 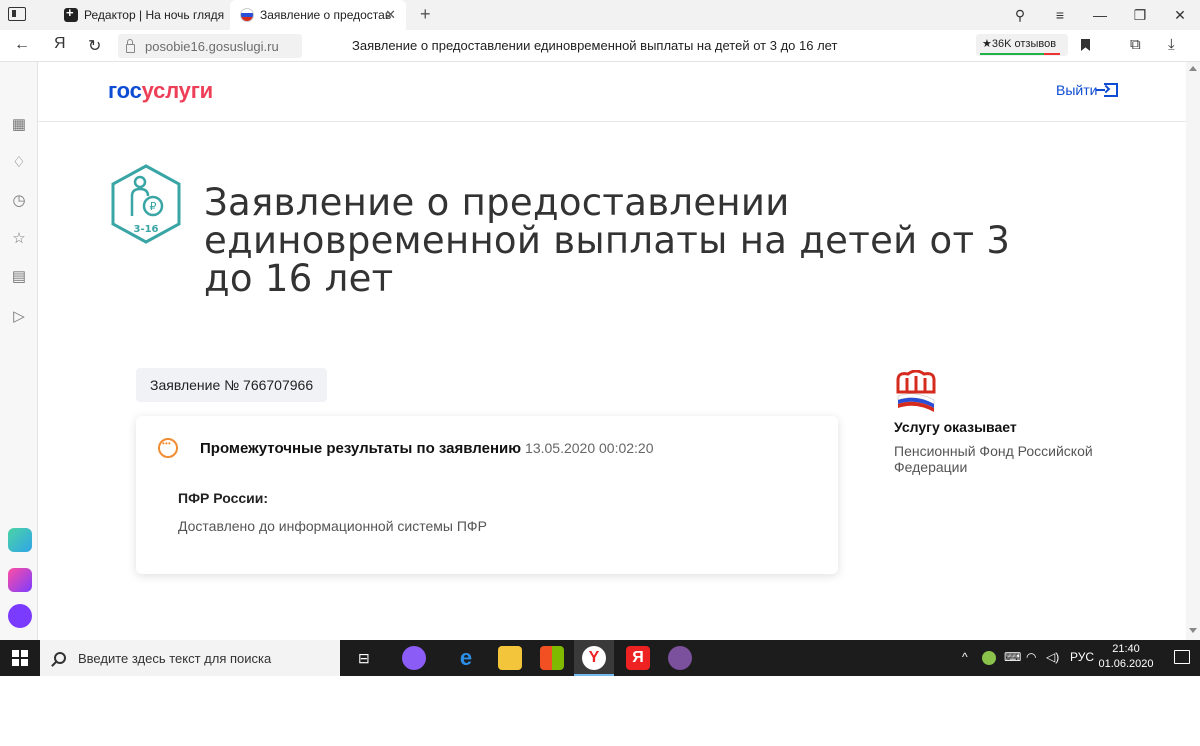 I want to click on keyboard-icon: ⌨, so click(x=1012, y=657).